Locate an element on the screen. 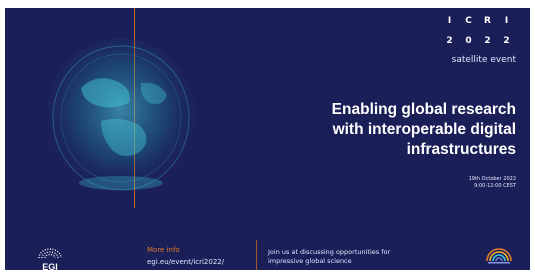 This screenshot has height=273, width=535. more-info-link: egi.eu/event/icri2022/ is located at coordinates (185, 262).